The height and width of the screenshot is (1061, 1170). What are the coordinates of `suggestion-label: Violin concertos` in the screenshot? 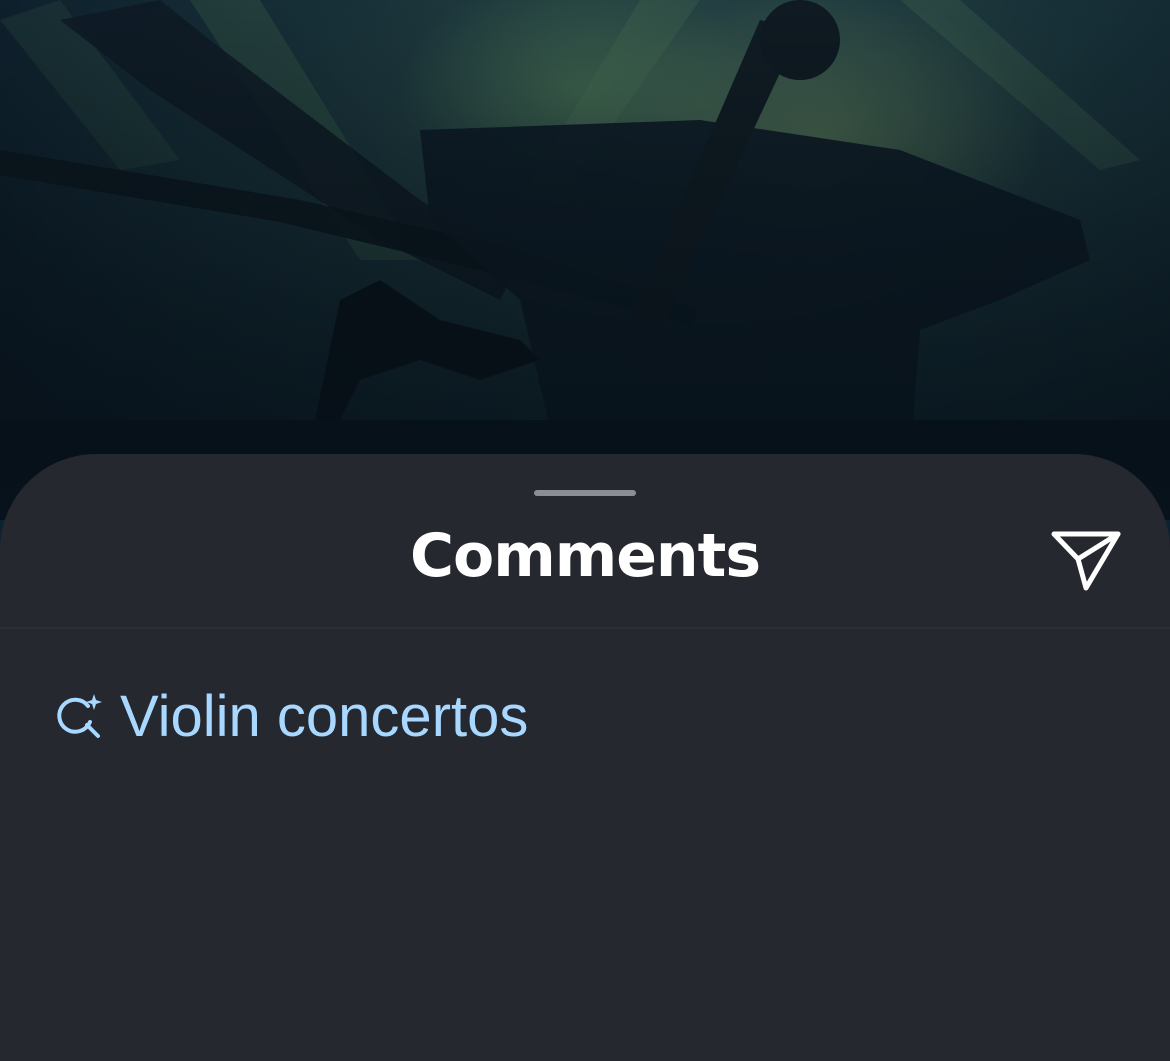 It's located at (324, 716).